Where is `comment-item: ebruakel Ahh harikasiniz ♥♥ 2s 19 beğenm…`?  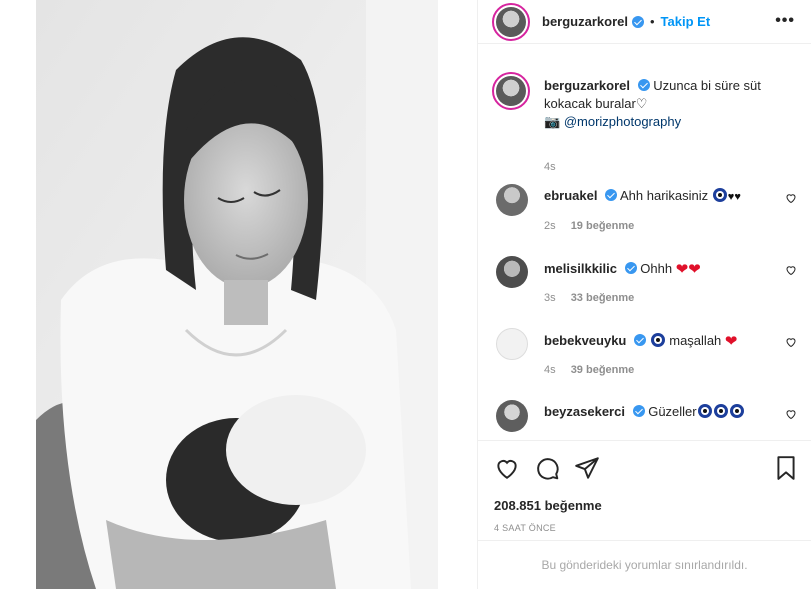 comment-item: ebruakel Ahh harikasiniz ♥♥ 2s 19 beğenm… is located at coordinates (644, 214).